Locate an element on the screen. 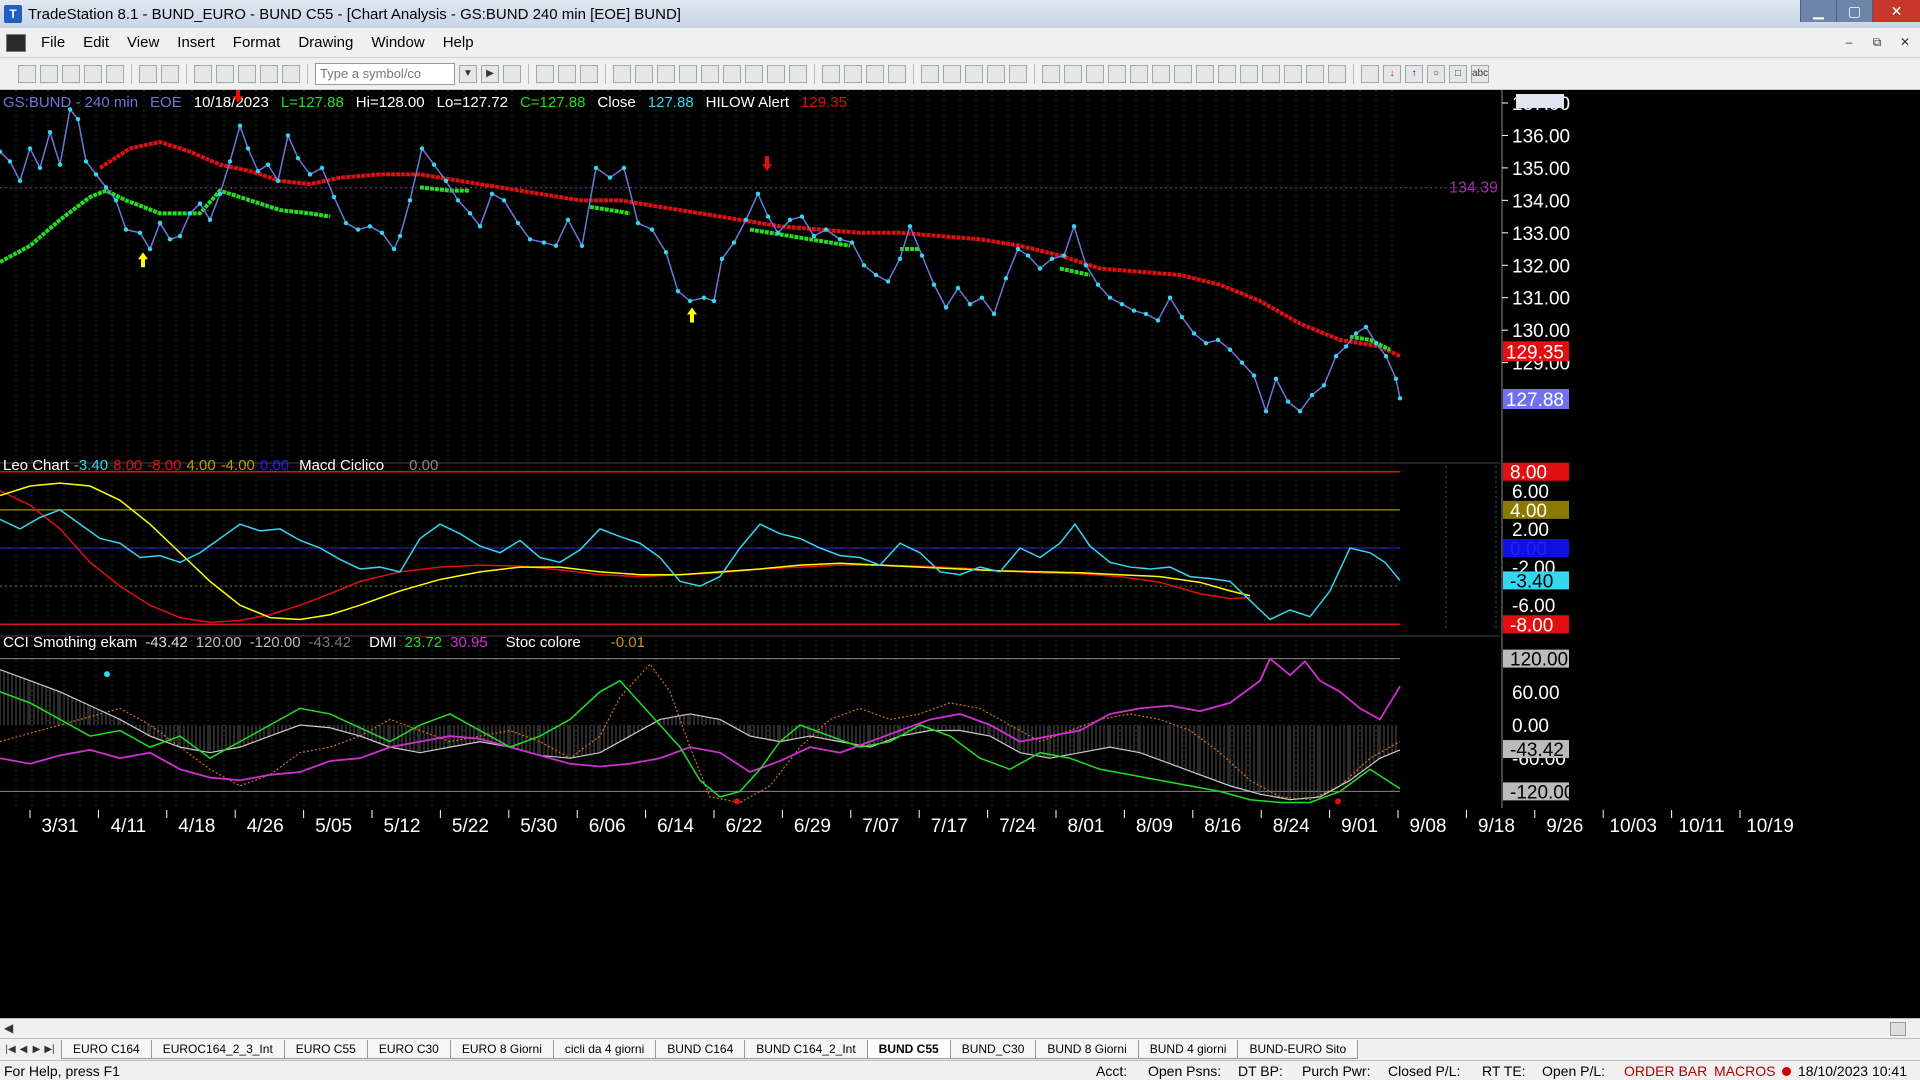  link-icon is located at coordinates (1018, 73).